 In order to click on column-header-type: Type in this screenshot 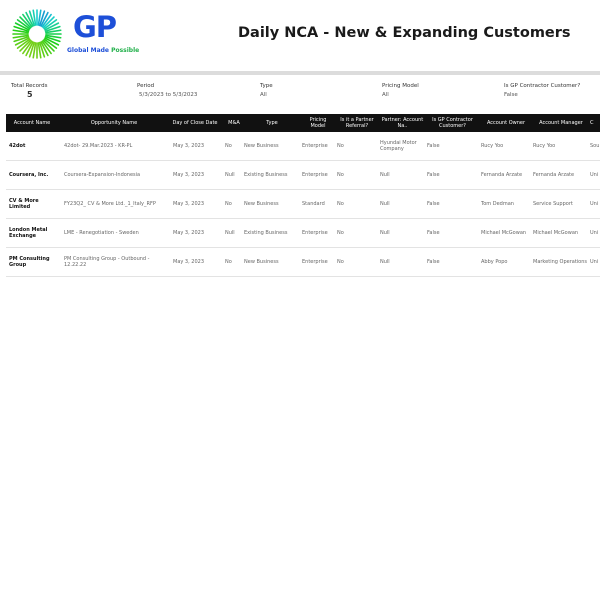, I will do `click(272, 123)`.